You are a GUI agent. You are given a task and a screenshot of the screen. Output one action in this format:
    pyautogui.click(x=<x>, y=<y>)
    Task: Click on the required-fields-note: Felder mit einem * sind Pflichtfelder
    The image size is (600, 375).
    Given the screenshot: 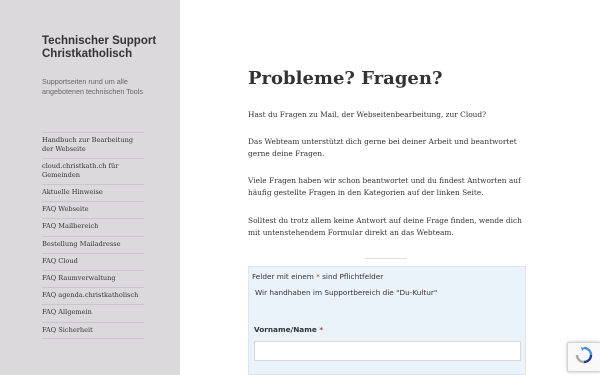 What is the action you would take?
    pyautogui.click(x=317, y=277)
    